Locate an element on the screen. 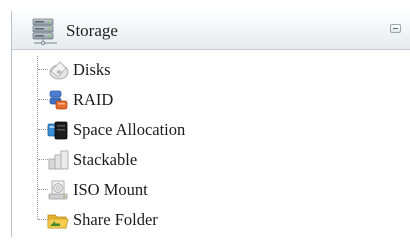 This screenshot has width=410, height=248. space-allocation-icon is located at coordinates (57, 130).